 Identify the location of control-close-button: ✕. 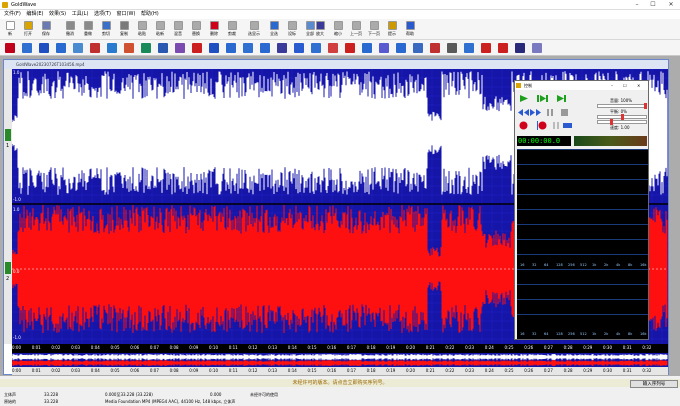
(638, 85).